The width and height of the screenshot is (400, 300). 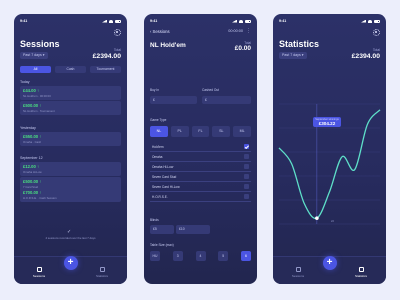 What do you see at coordinates (327, 123) in the screenshot?
I see `tooltip-value: £304.22` at bounding box center [327, 123].